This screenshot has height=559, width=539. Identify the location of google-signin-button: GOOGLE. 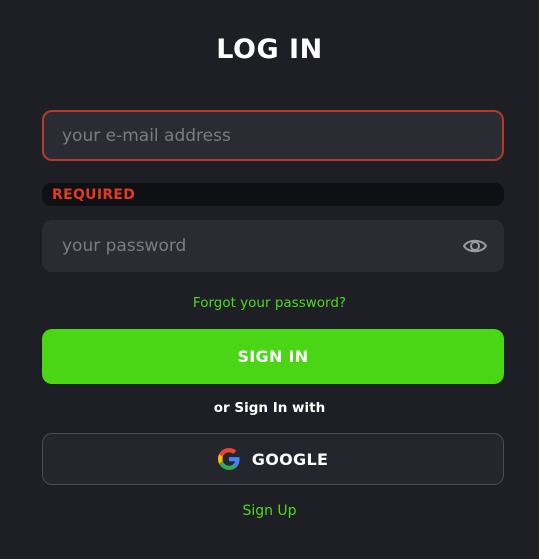
(273, 459).